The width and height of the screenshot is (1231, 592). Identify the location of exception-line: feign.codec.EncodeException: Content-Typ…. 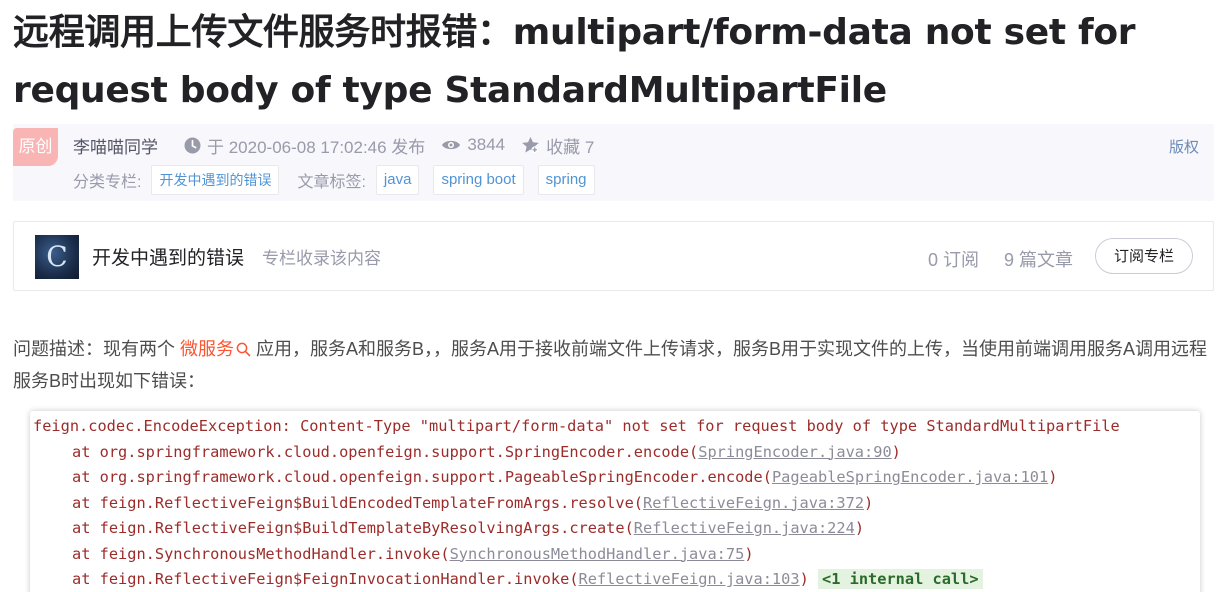
(576, 426).